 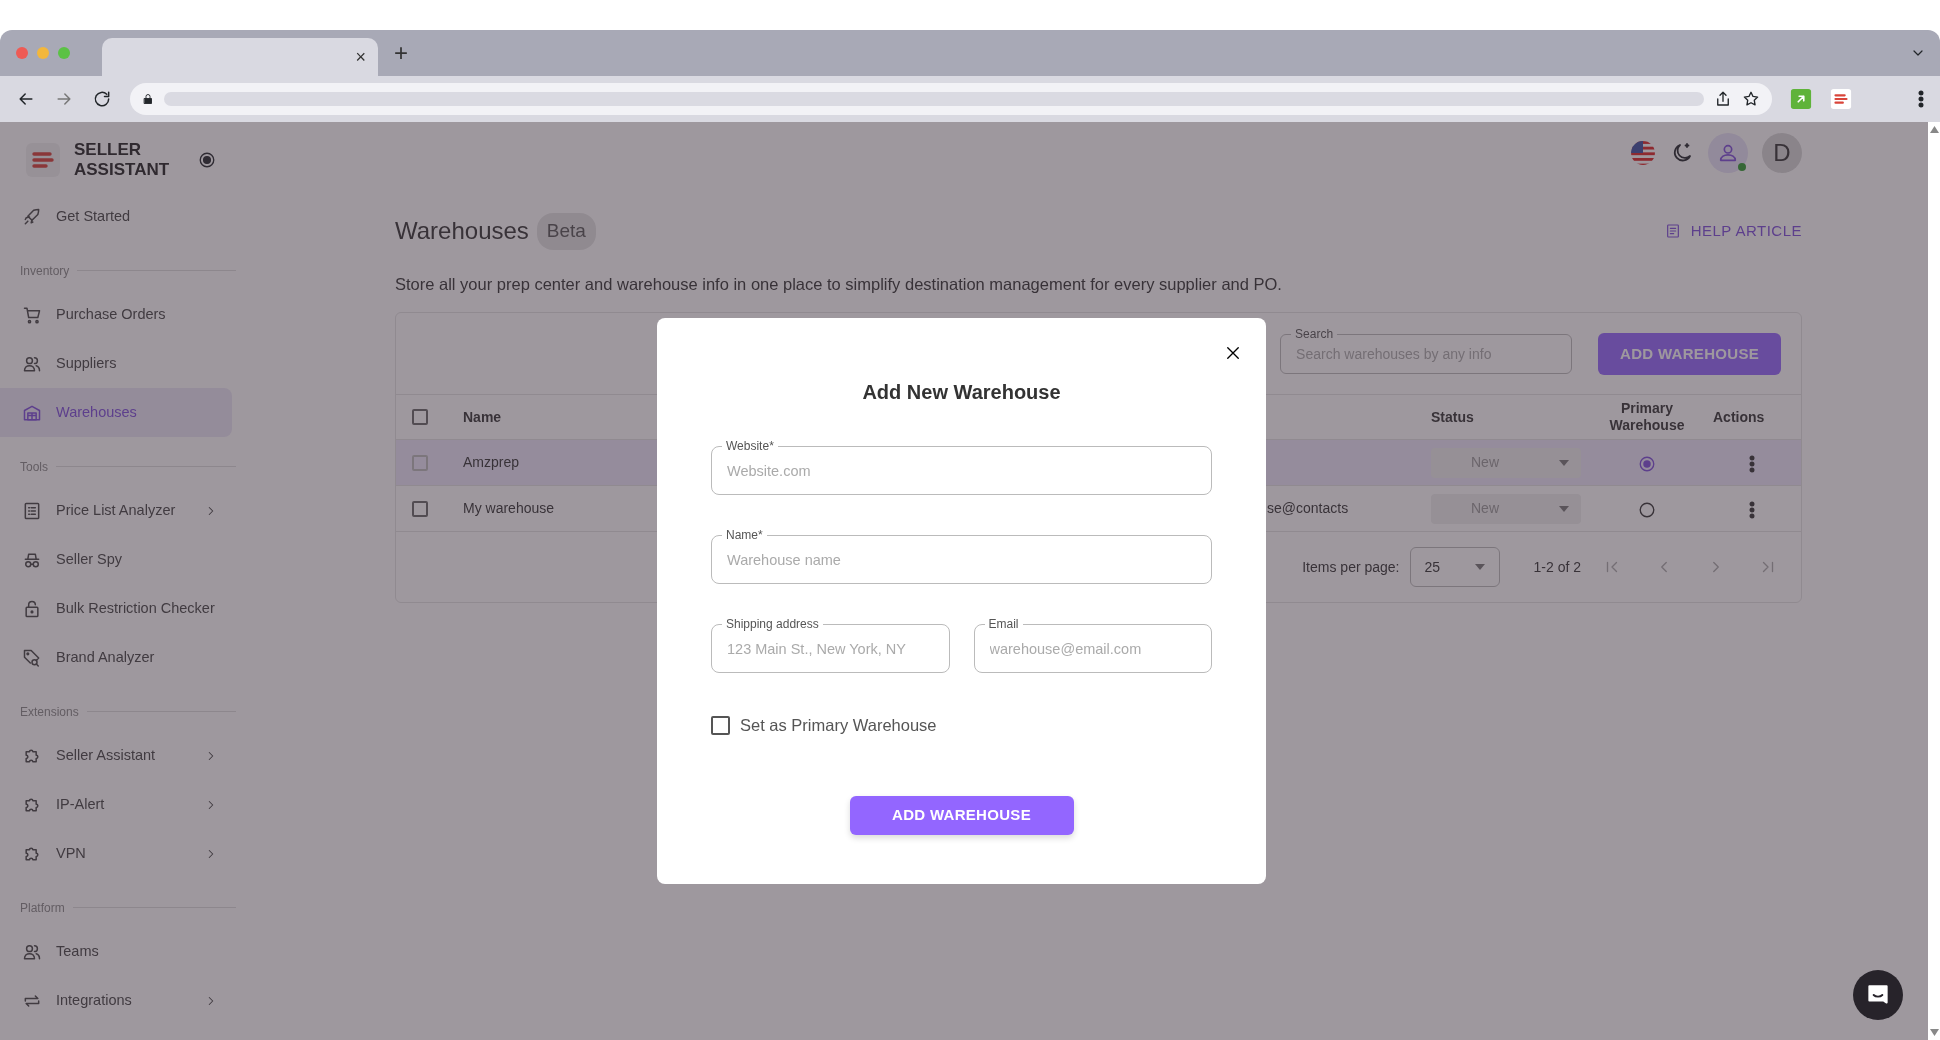 I want to click on field-label: Shipping address, so click(x=772, y=624).